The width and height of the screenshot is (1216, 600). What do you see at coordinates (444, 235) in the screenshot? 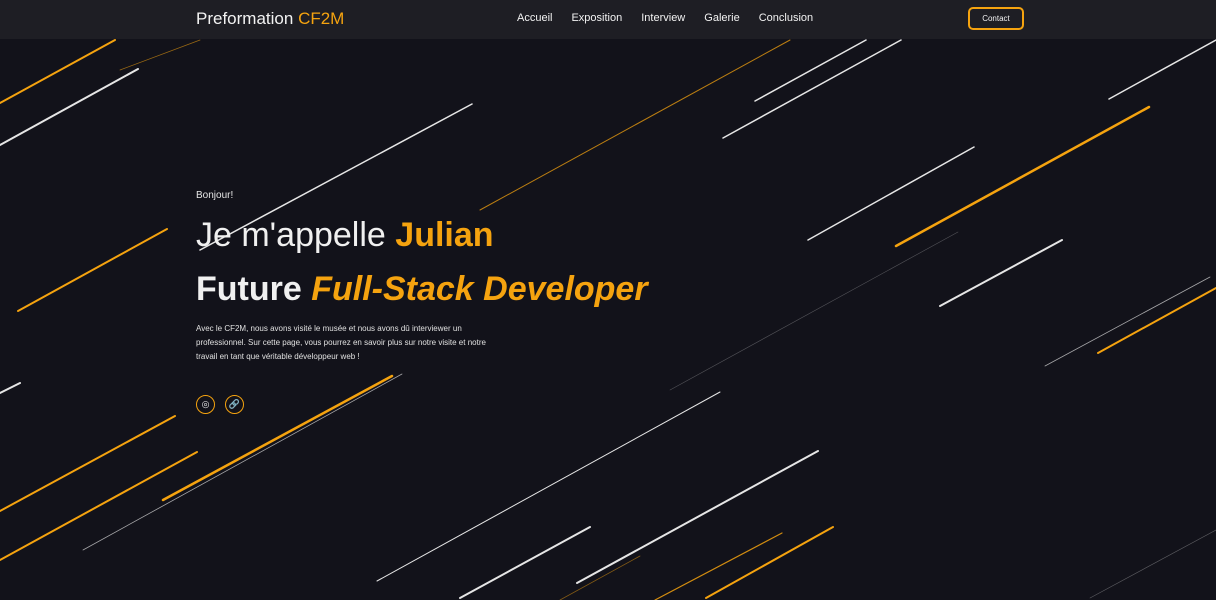
I see `hero-name: Julian` at bounding box center [444, 235].